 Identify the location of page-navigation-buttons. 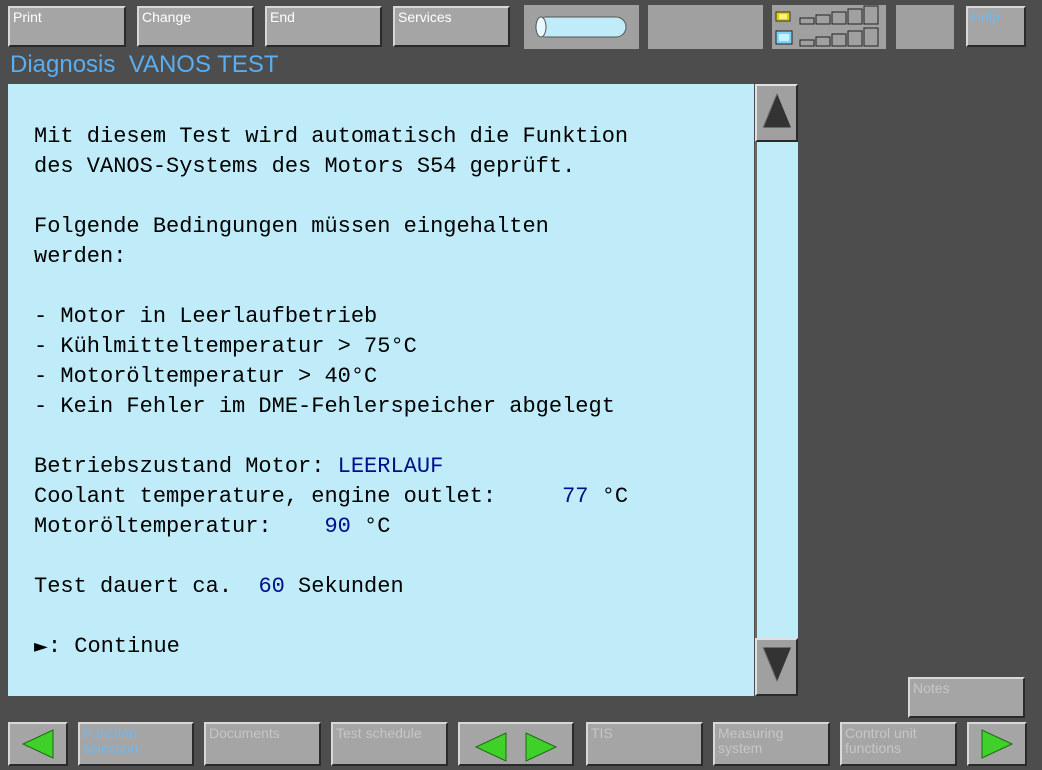
(516, 744).